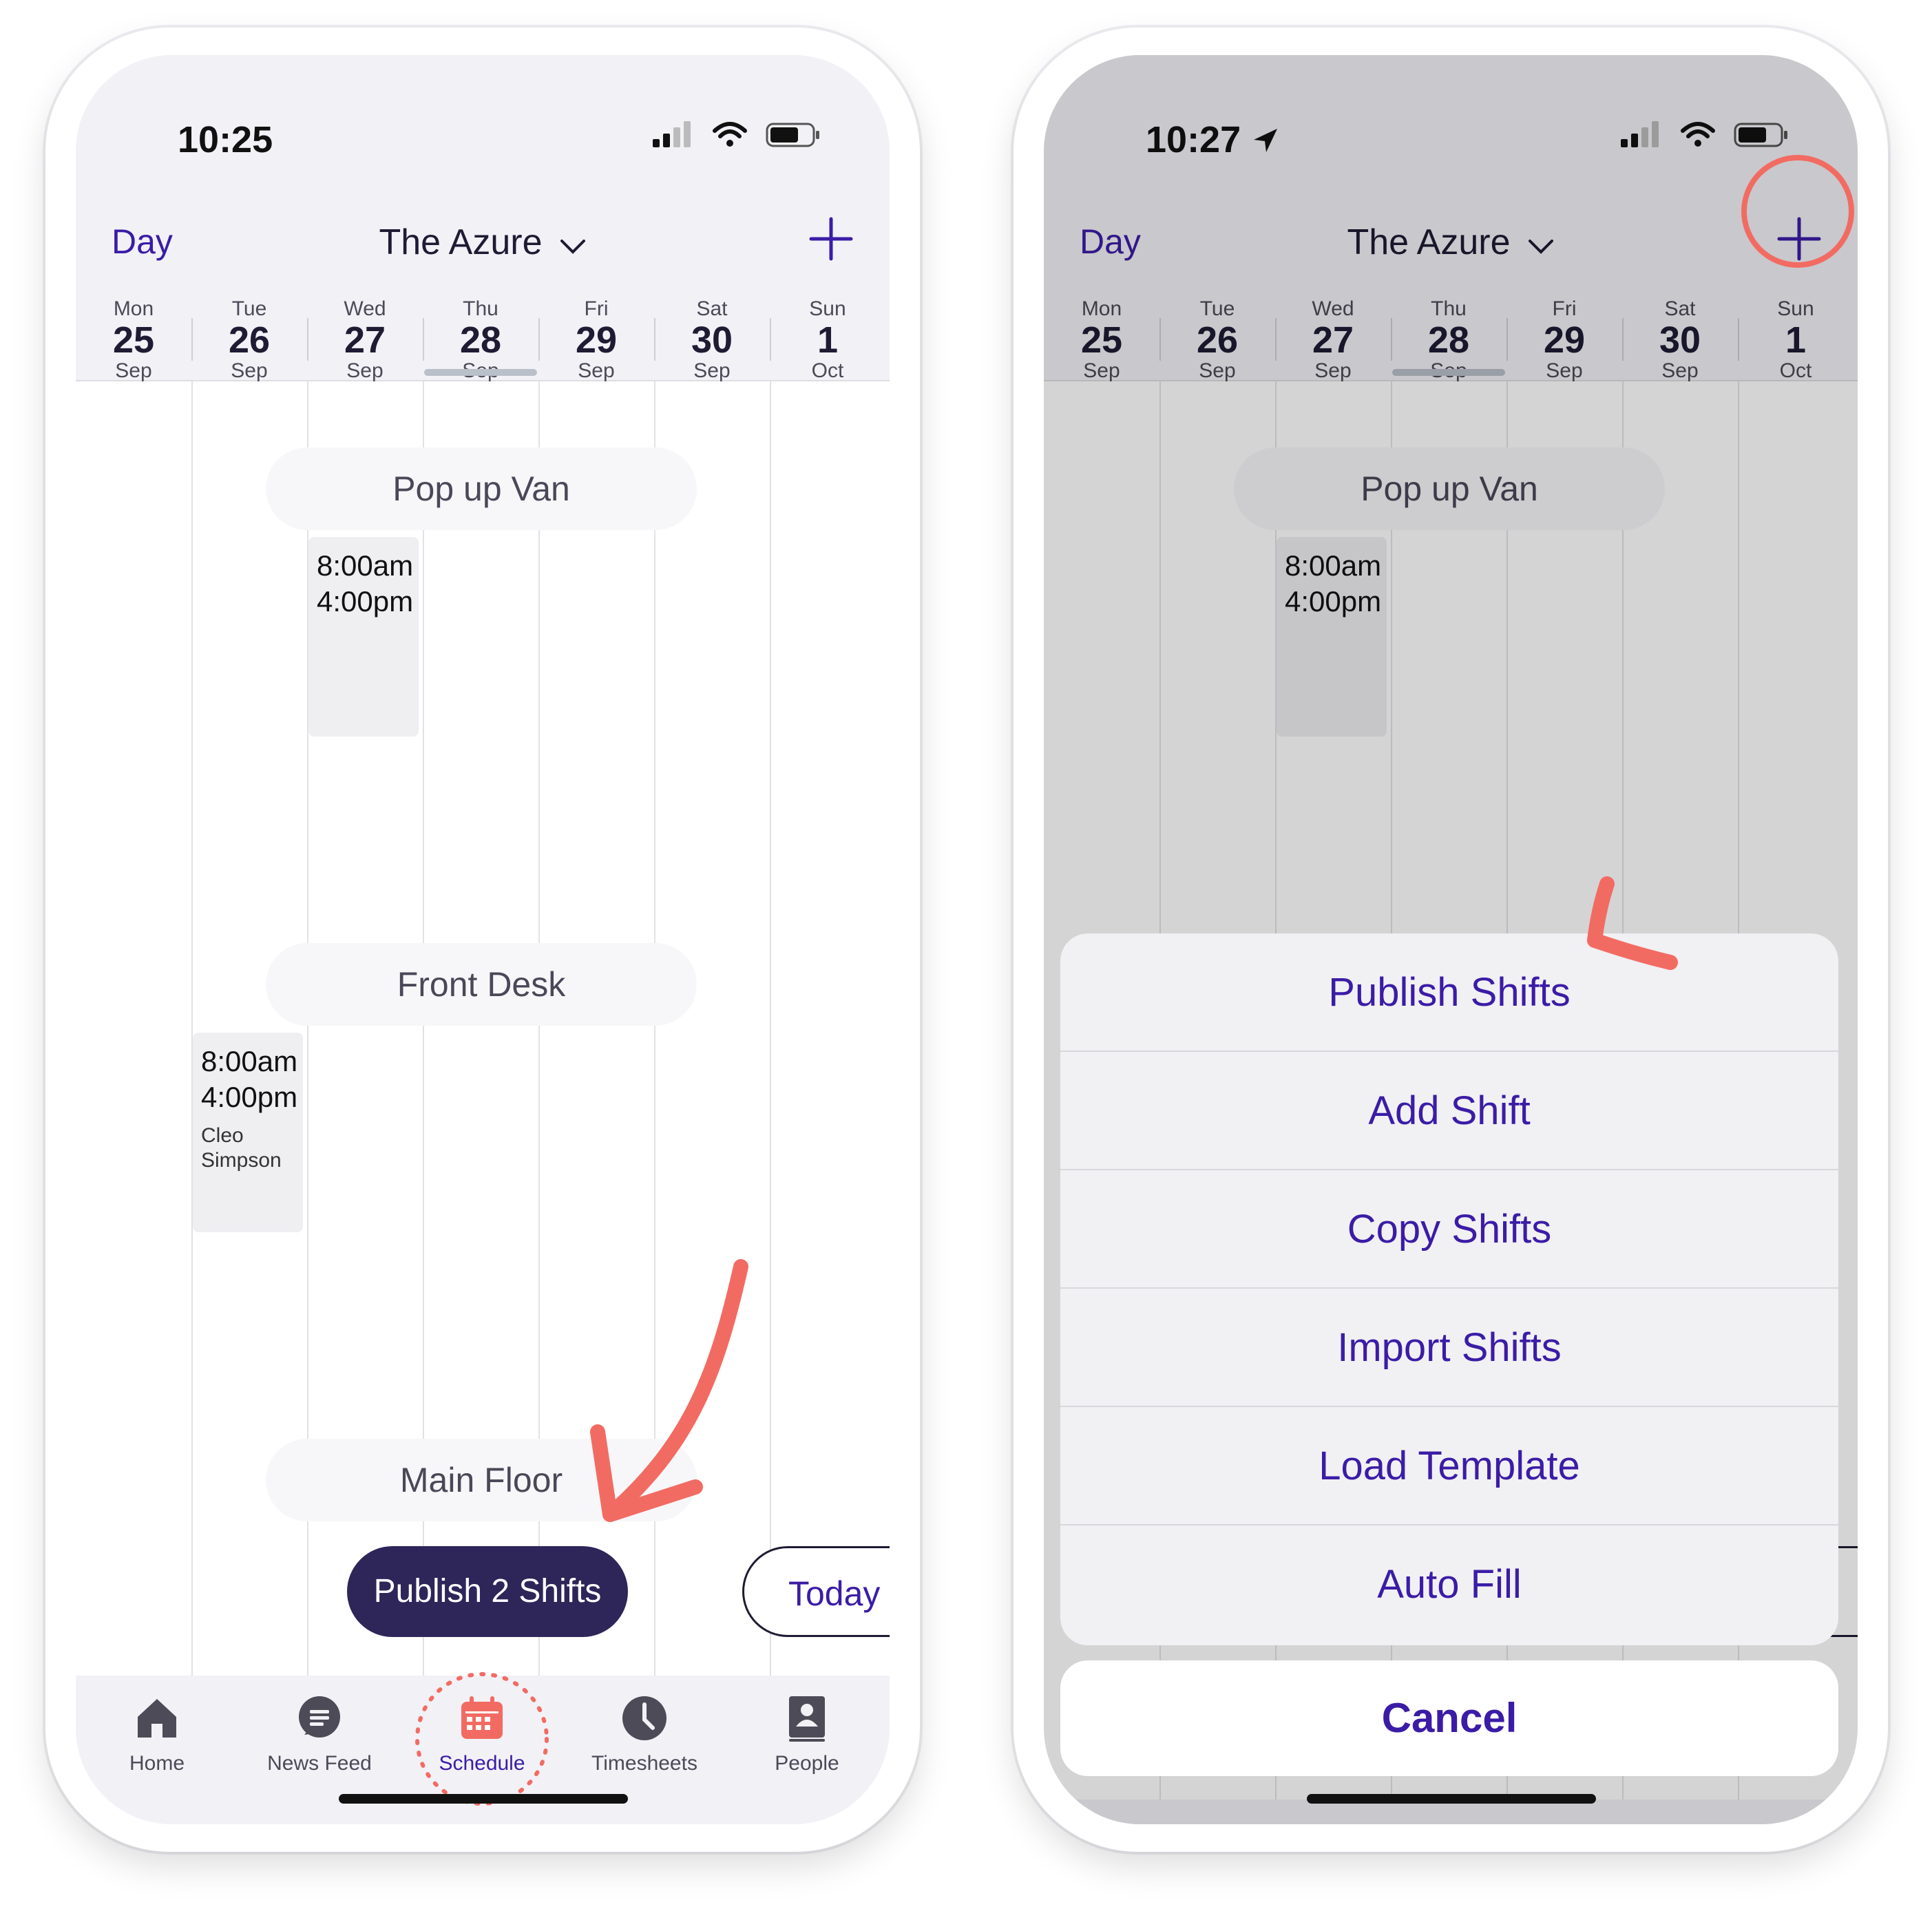  What do you see at coordinates (1449, 1229) in the screenshot?
I see `action-copy-shifts: Copy Shifts` at bounding box center [1449, 1229].